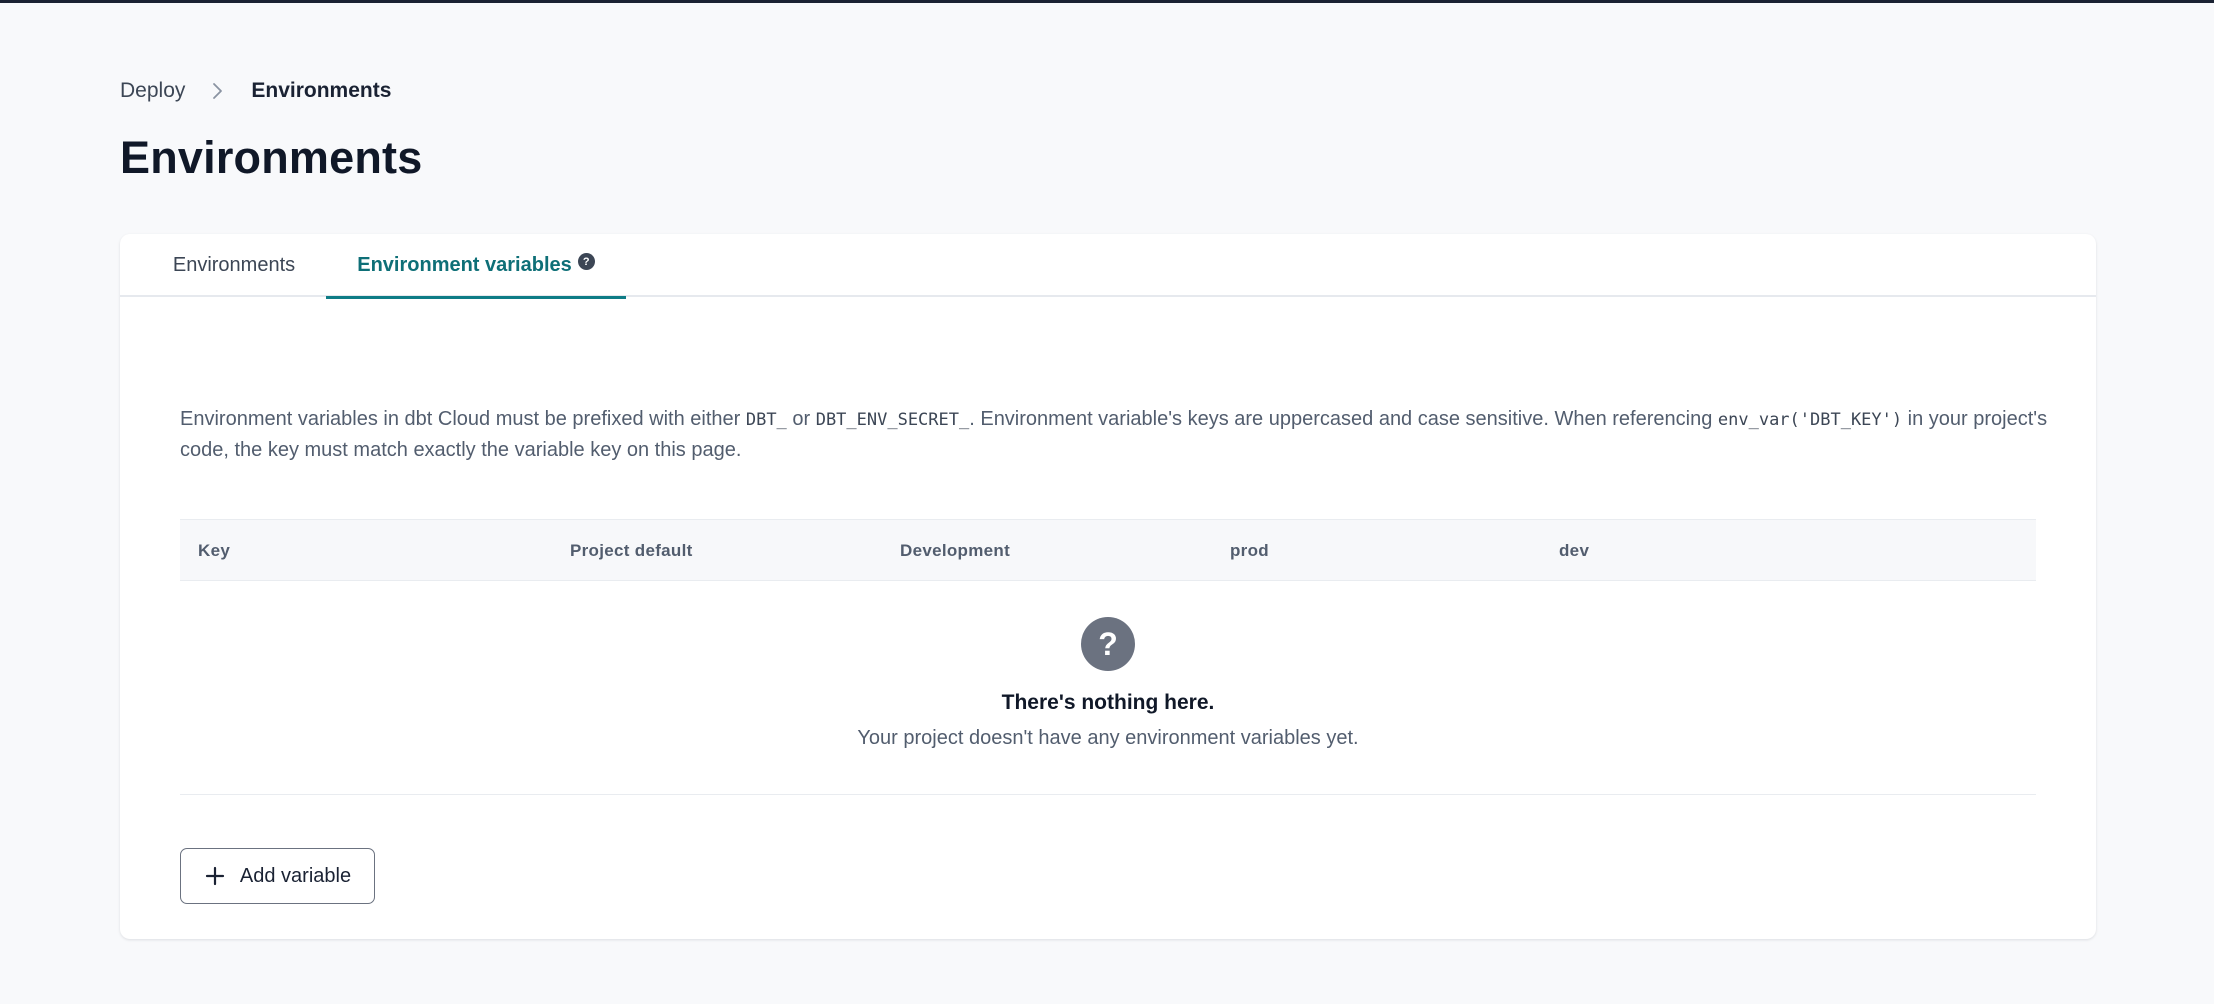 The width and height of the screenshot is (2214, 1004). I want to click on tab-environments: Environments, so click(234, 265).